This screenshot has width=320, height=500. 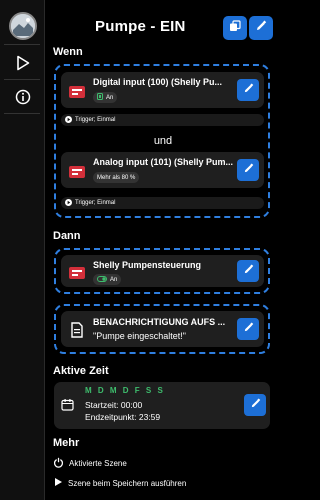 I want to click on section-mehr: Mehr, so click(x=66, y=443).